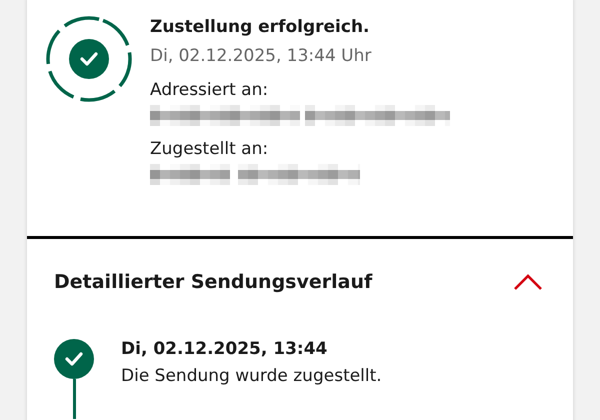 The width and height of the screenshot is (600, 420). What do you see at coordinates (224, 349) in the screenshot?
I see `event-date: Di, 02.12.2025, 13:44` at bounding box center [224, 349].